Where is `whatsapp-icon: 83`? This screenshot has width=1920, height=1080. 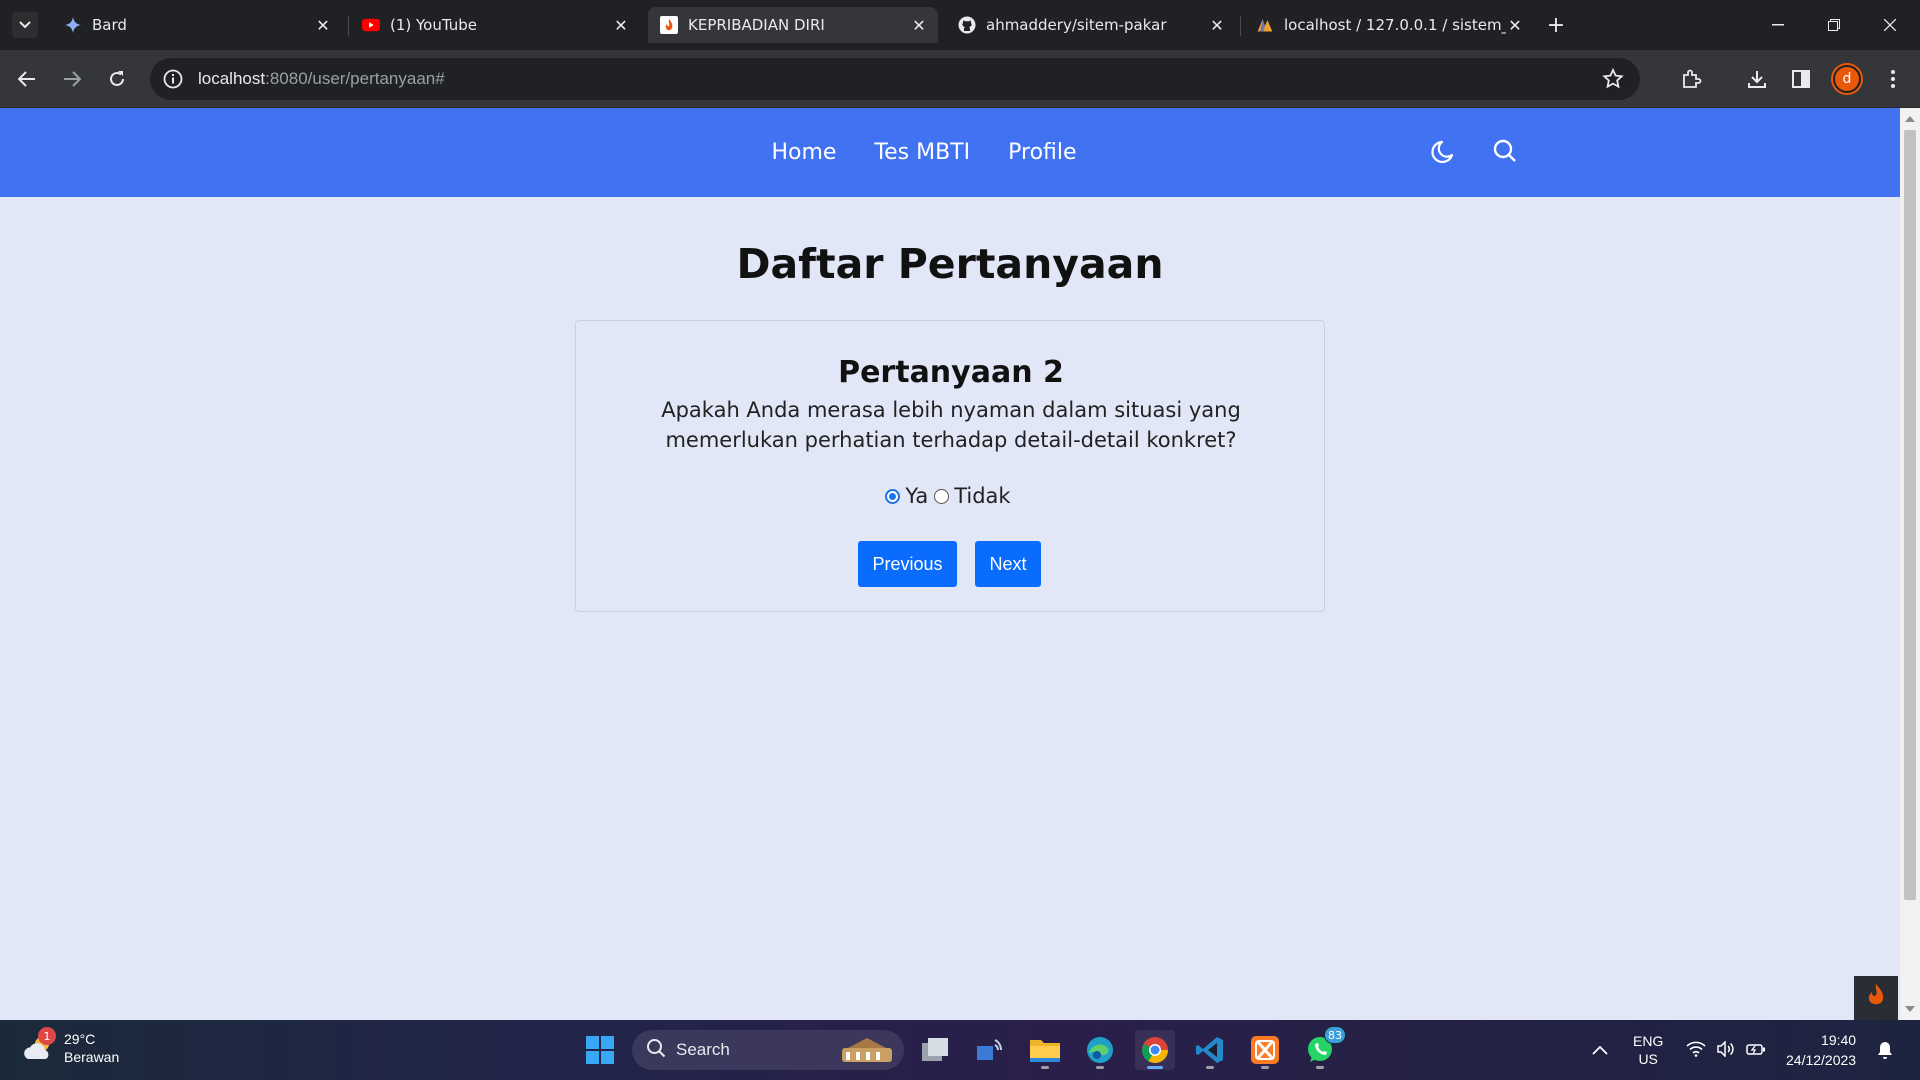 whatsapp-icon: 83 is located at coordinates (1323, 1048).